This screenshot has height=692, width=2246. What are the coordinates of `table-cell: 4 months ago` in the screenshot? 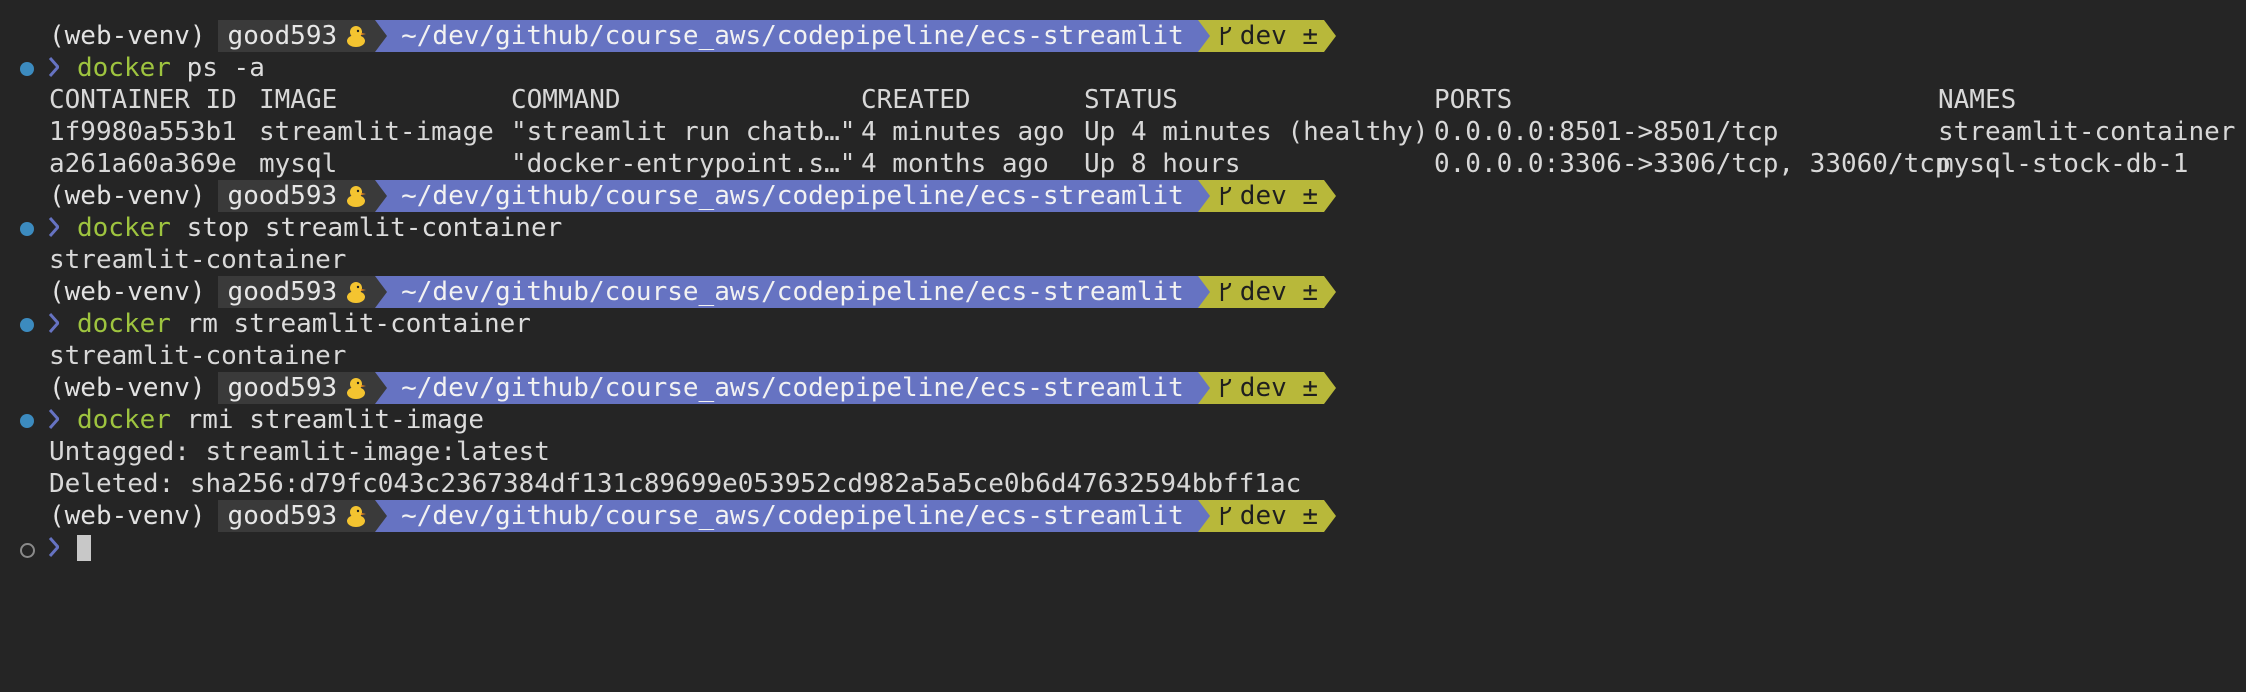 It's located at (955, 164).